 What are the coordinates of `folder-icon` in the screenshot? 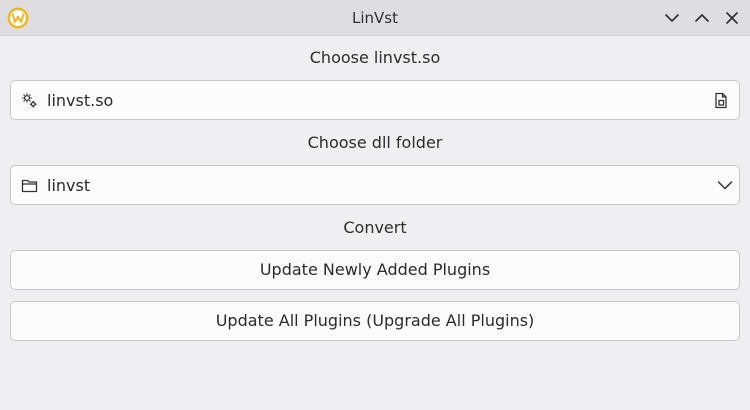 It's located at (29, 186).